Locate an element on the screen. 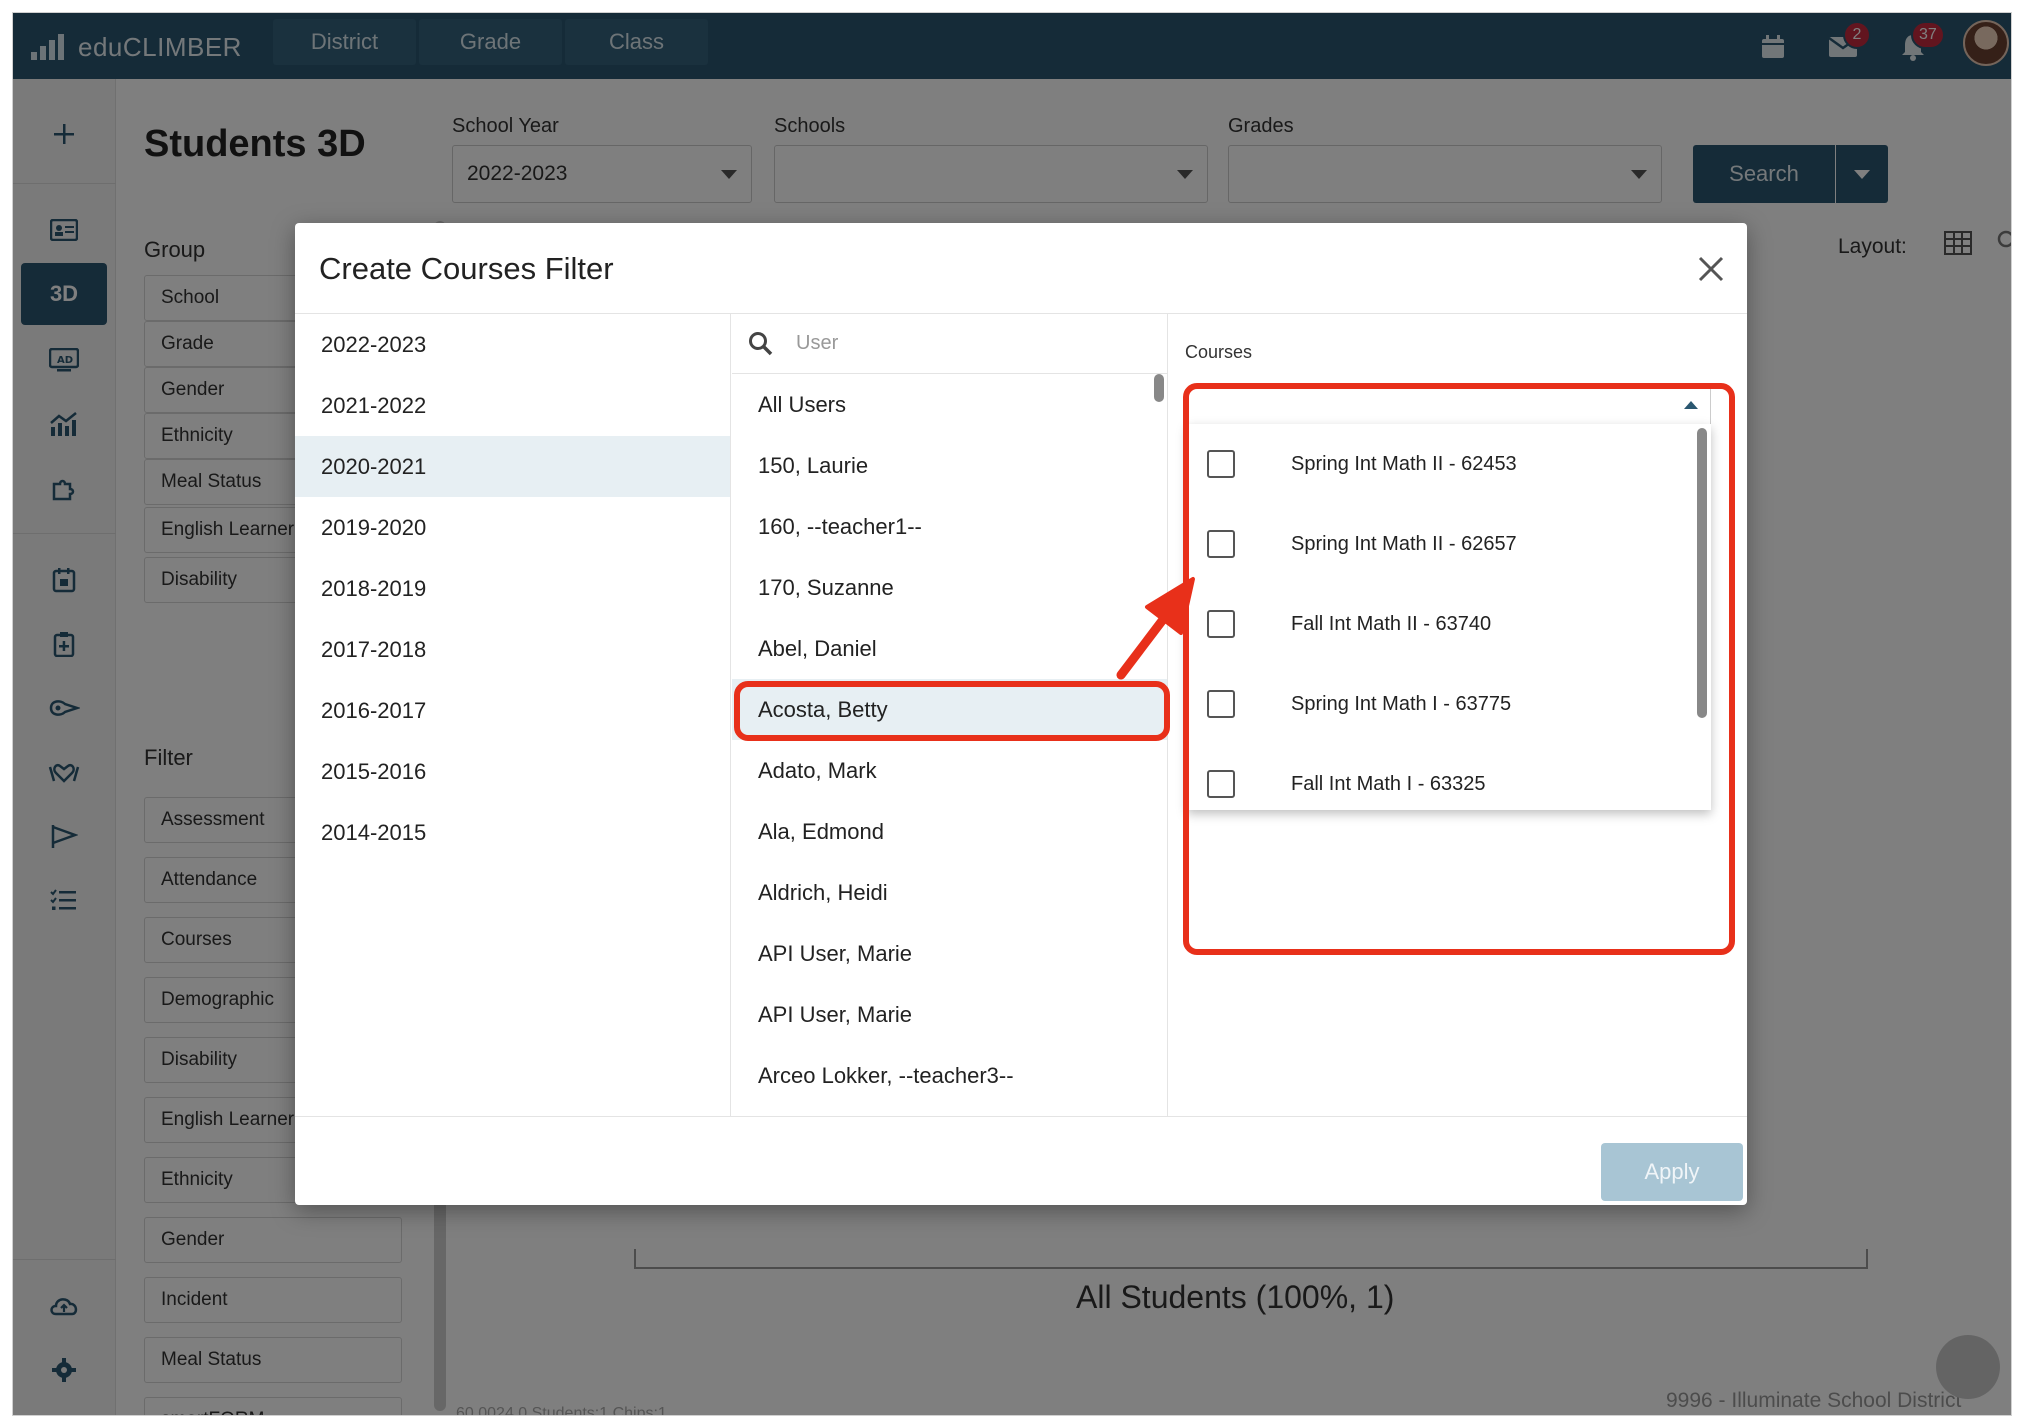 This screenshot has width=2024, height=1428. modal-title: Create Courses Filter is located at coordinates (466, 268).